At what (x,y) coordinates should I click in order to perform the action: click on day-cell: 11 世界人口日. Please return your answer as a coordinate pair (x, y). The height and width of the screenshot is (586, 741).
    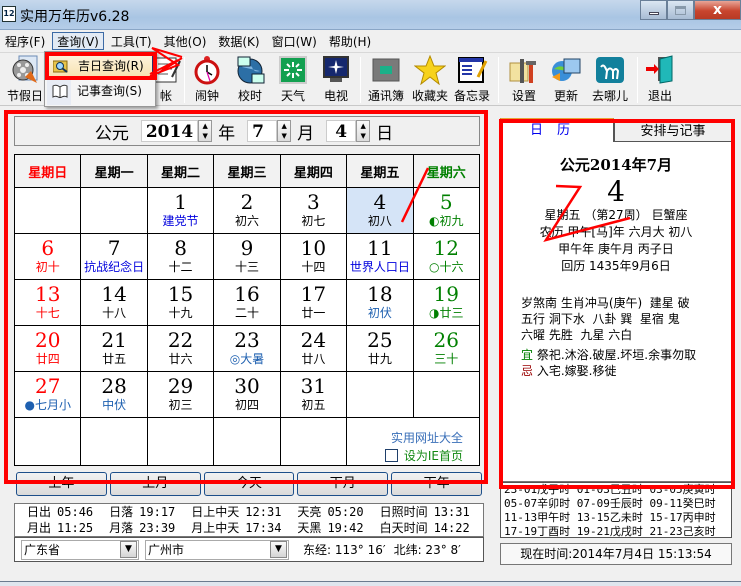
    Looking at the image, I should click on (380, 256).